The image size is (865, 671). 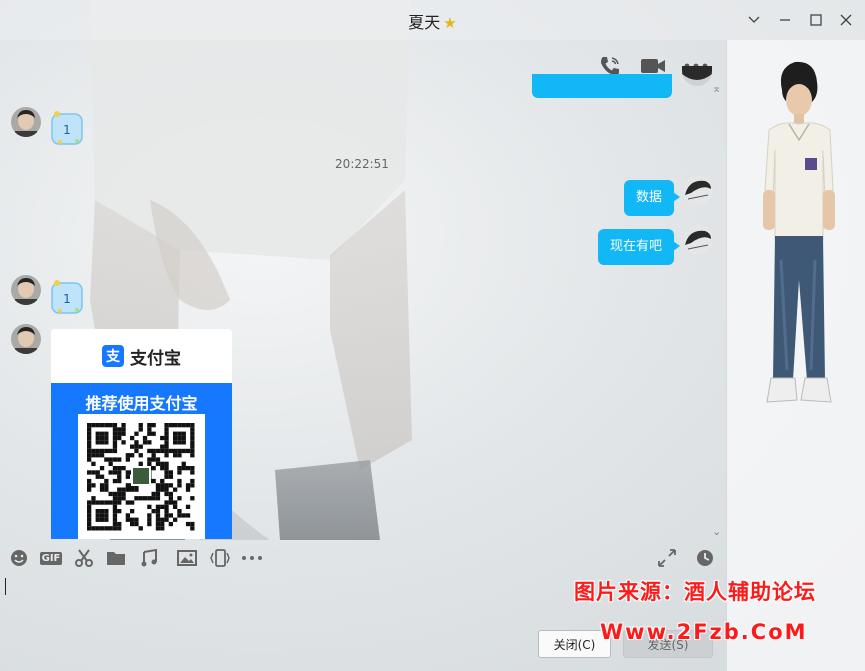 I want to click on qr-code-icon, so click(x=141, y=477).